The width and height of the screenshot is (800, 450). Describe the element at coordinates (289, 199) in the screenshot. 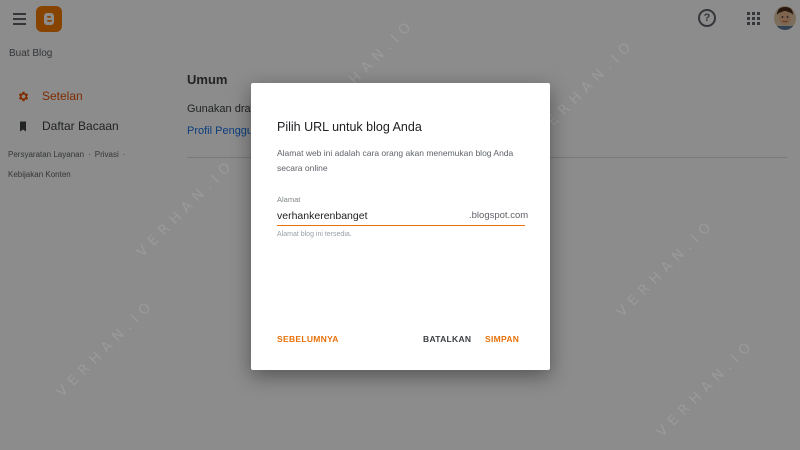

I see `address-field-label: Alamat` at that location.